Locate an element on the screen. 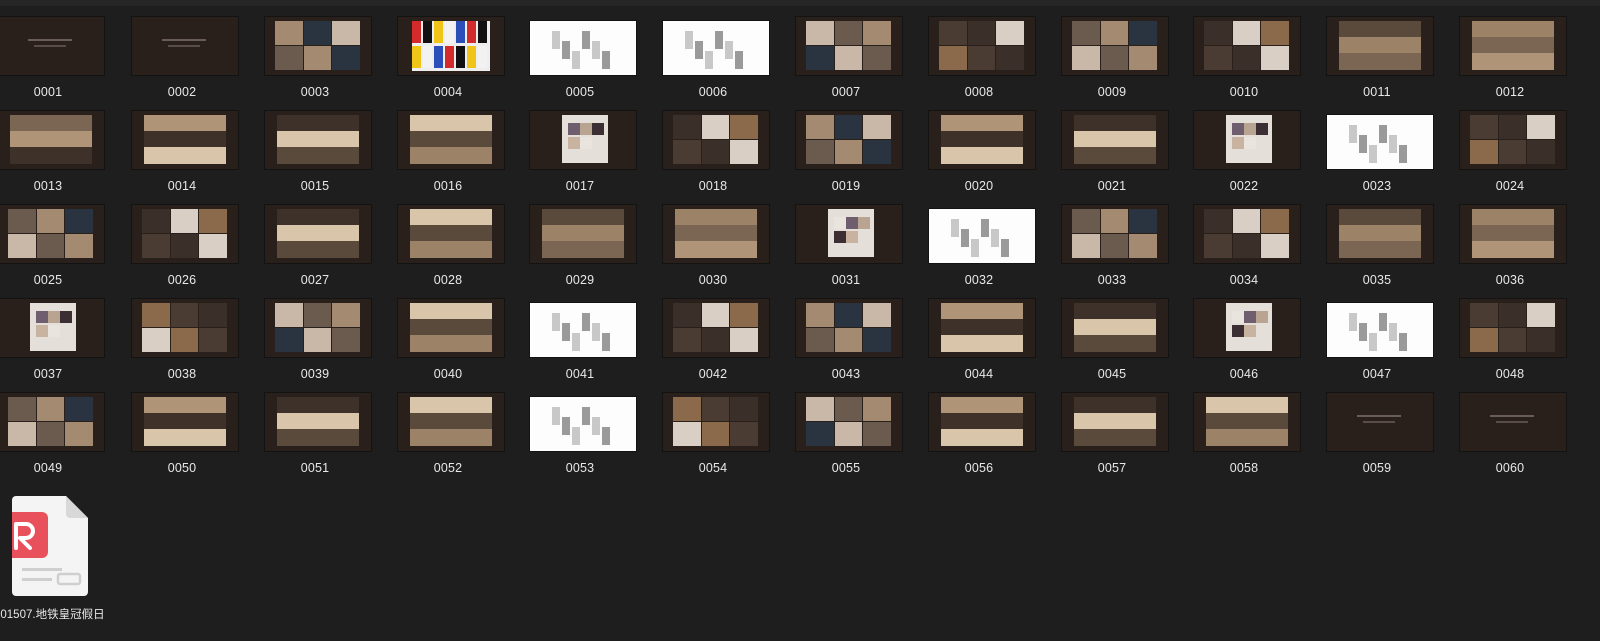  file-item: 0030 is located at coordinates (713, 246).